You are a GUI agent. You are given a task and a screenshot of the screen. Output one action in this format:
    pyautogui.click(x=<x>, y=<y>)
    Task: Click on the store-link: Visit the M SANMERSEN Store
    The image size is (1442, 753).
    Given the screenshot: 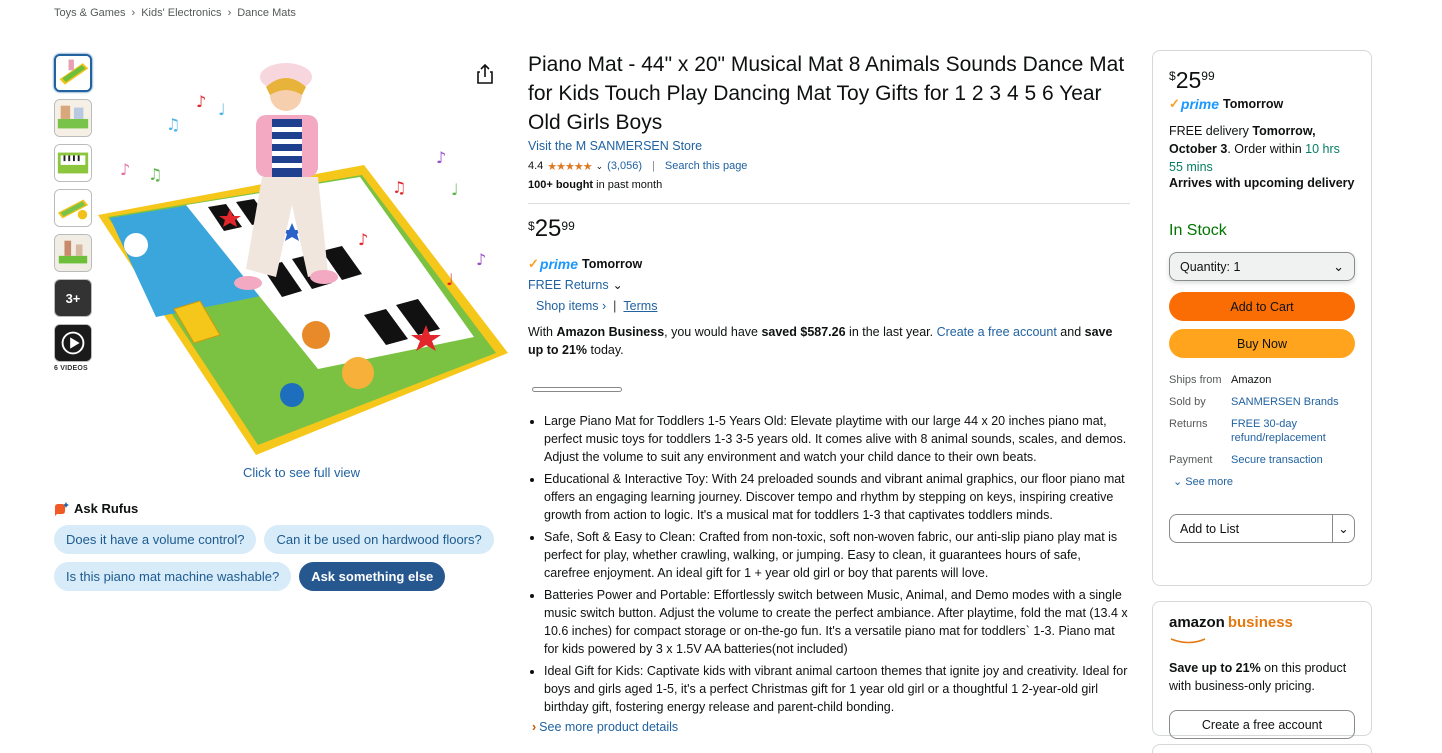 What is the action you would take?
    pyautogui.click(x=829, y=146)
    